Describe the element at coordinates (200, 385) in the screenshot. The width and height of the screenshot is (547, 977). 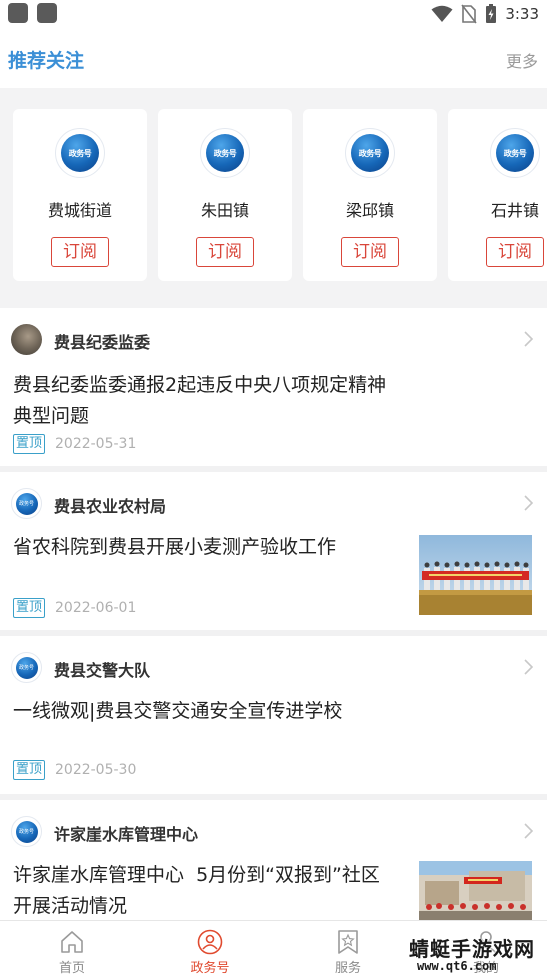
I see `post-title-line: 费县纪委监委通报2起违反中央八项规定精神` at that location.